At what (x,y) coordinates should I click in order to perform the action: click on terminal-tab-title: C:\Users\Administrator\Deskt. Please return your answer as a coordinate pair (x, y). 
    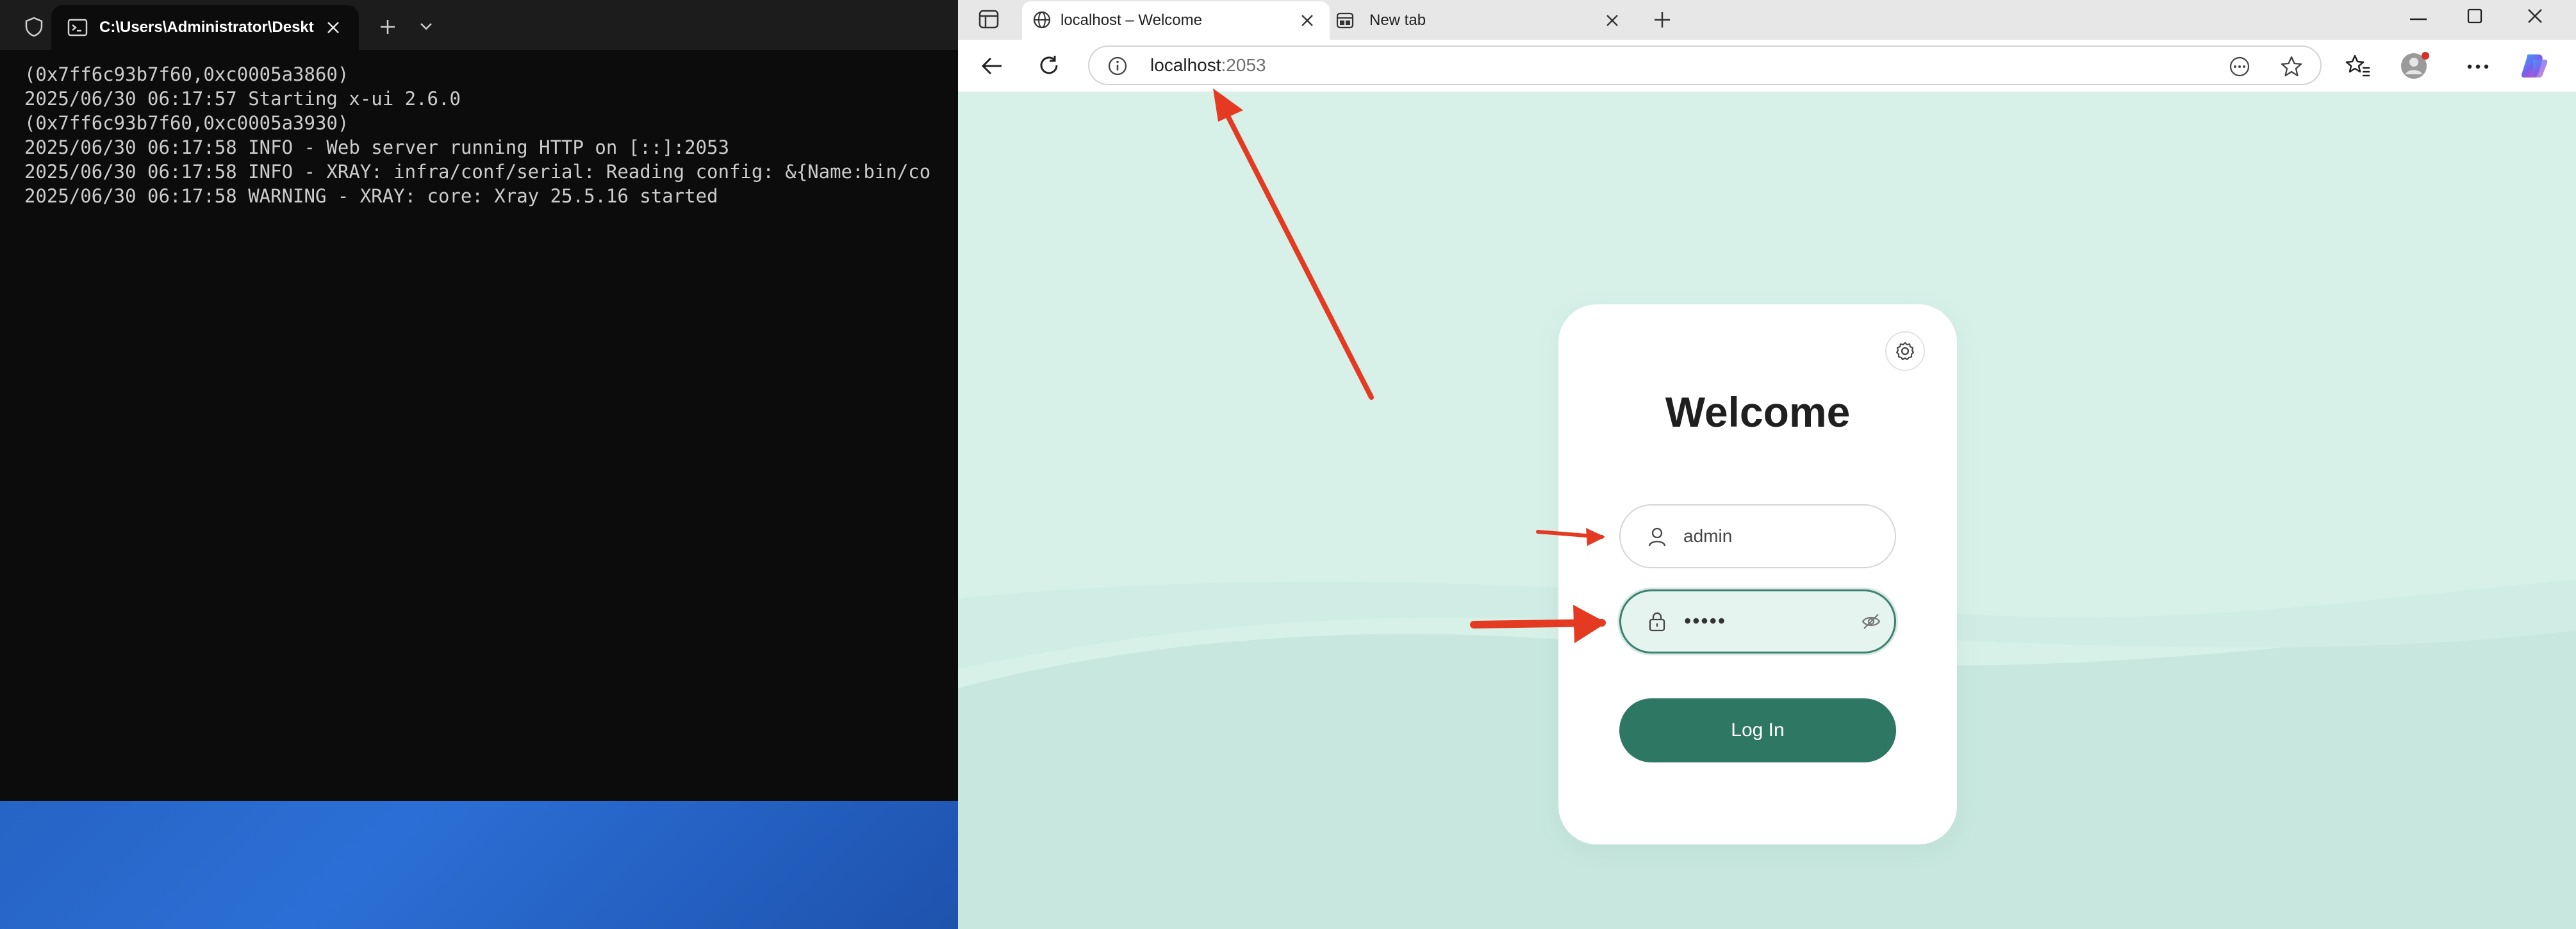
    Looking at the image, I should click on (206, 28).